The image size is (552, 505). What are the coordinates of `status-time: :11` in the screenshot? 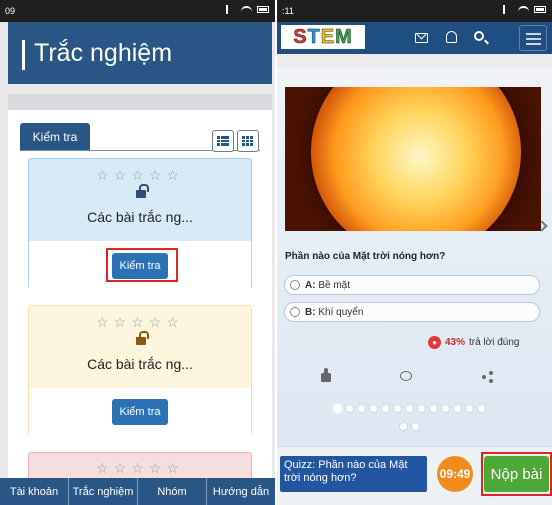 It's located at (288, 11).